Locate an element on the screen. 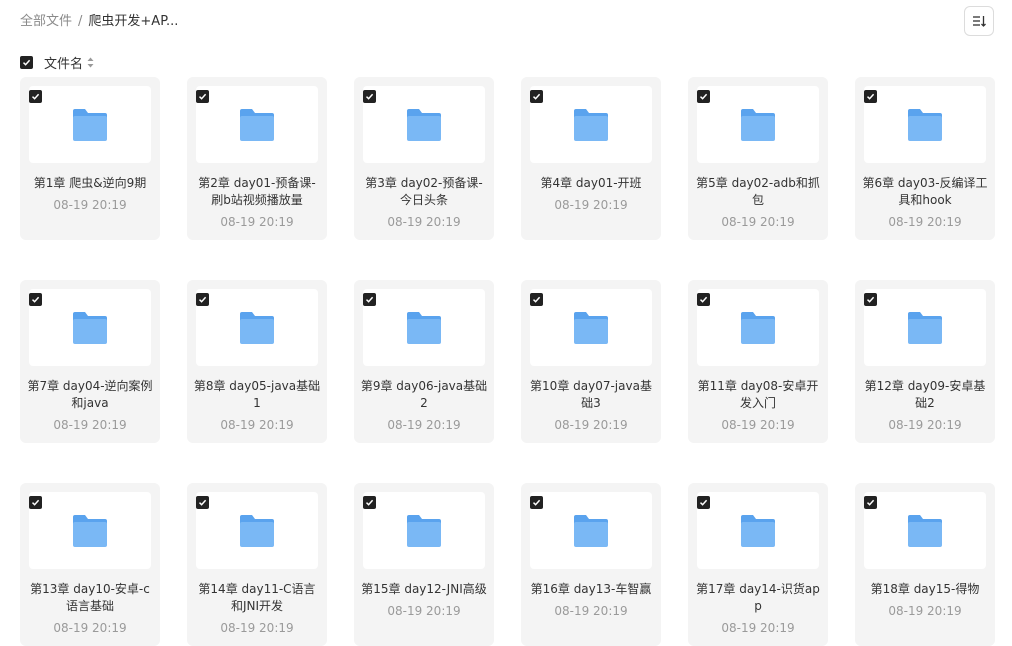  folder-card: 第8章 day05-java基础1 08-19 20:19 is located at coordinates (257, 361).